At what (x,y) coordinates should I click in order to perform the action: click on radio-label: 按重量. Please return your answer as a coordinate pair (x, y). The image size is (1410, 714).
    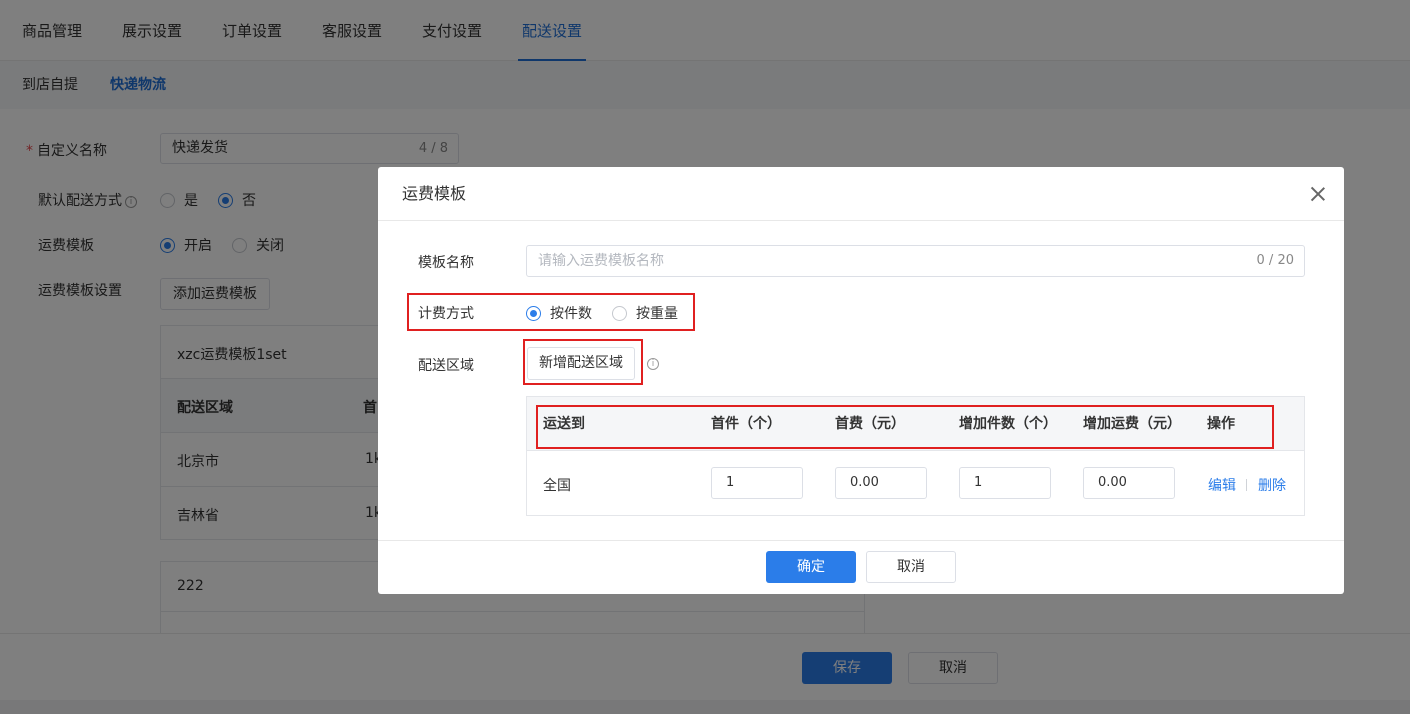
    Looking at the image, I should click on (657, 314).